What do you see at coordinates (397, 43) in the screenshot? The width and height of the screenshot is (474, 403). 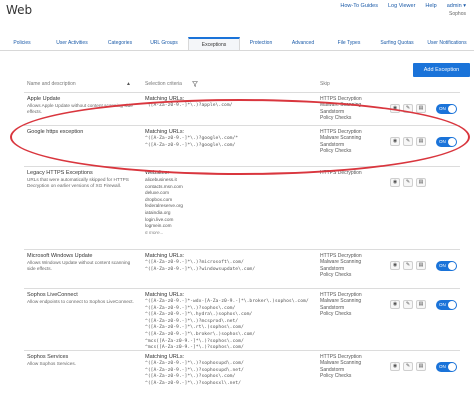 I see `tab-surfing-quotas: Surfing Quotas` at bounding box center [397, 43].